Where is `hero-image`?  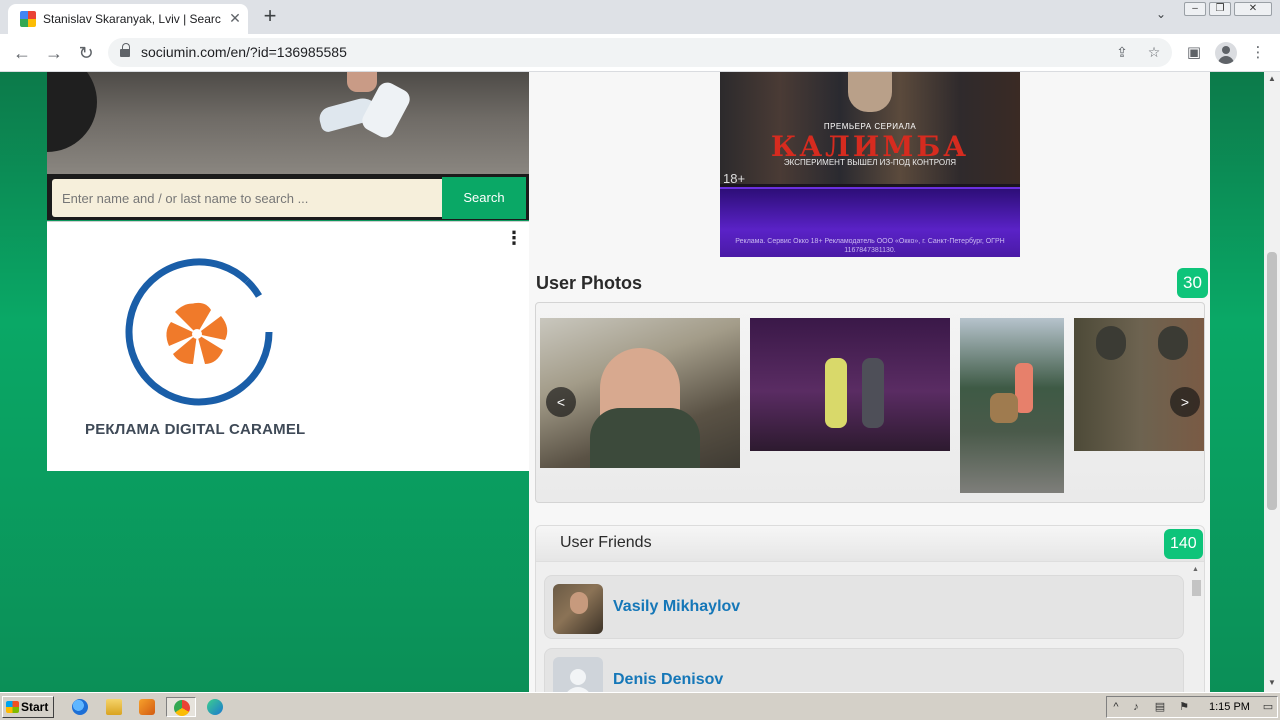
hero-image is located at coordinates (288, 123).